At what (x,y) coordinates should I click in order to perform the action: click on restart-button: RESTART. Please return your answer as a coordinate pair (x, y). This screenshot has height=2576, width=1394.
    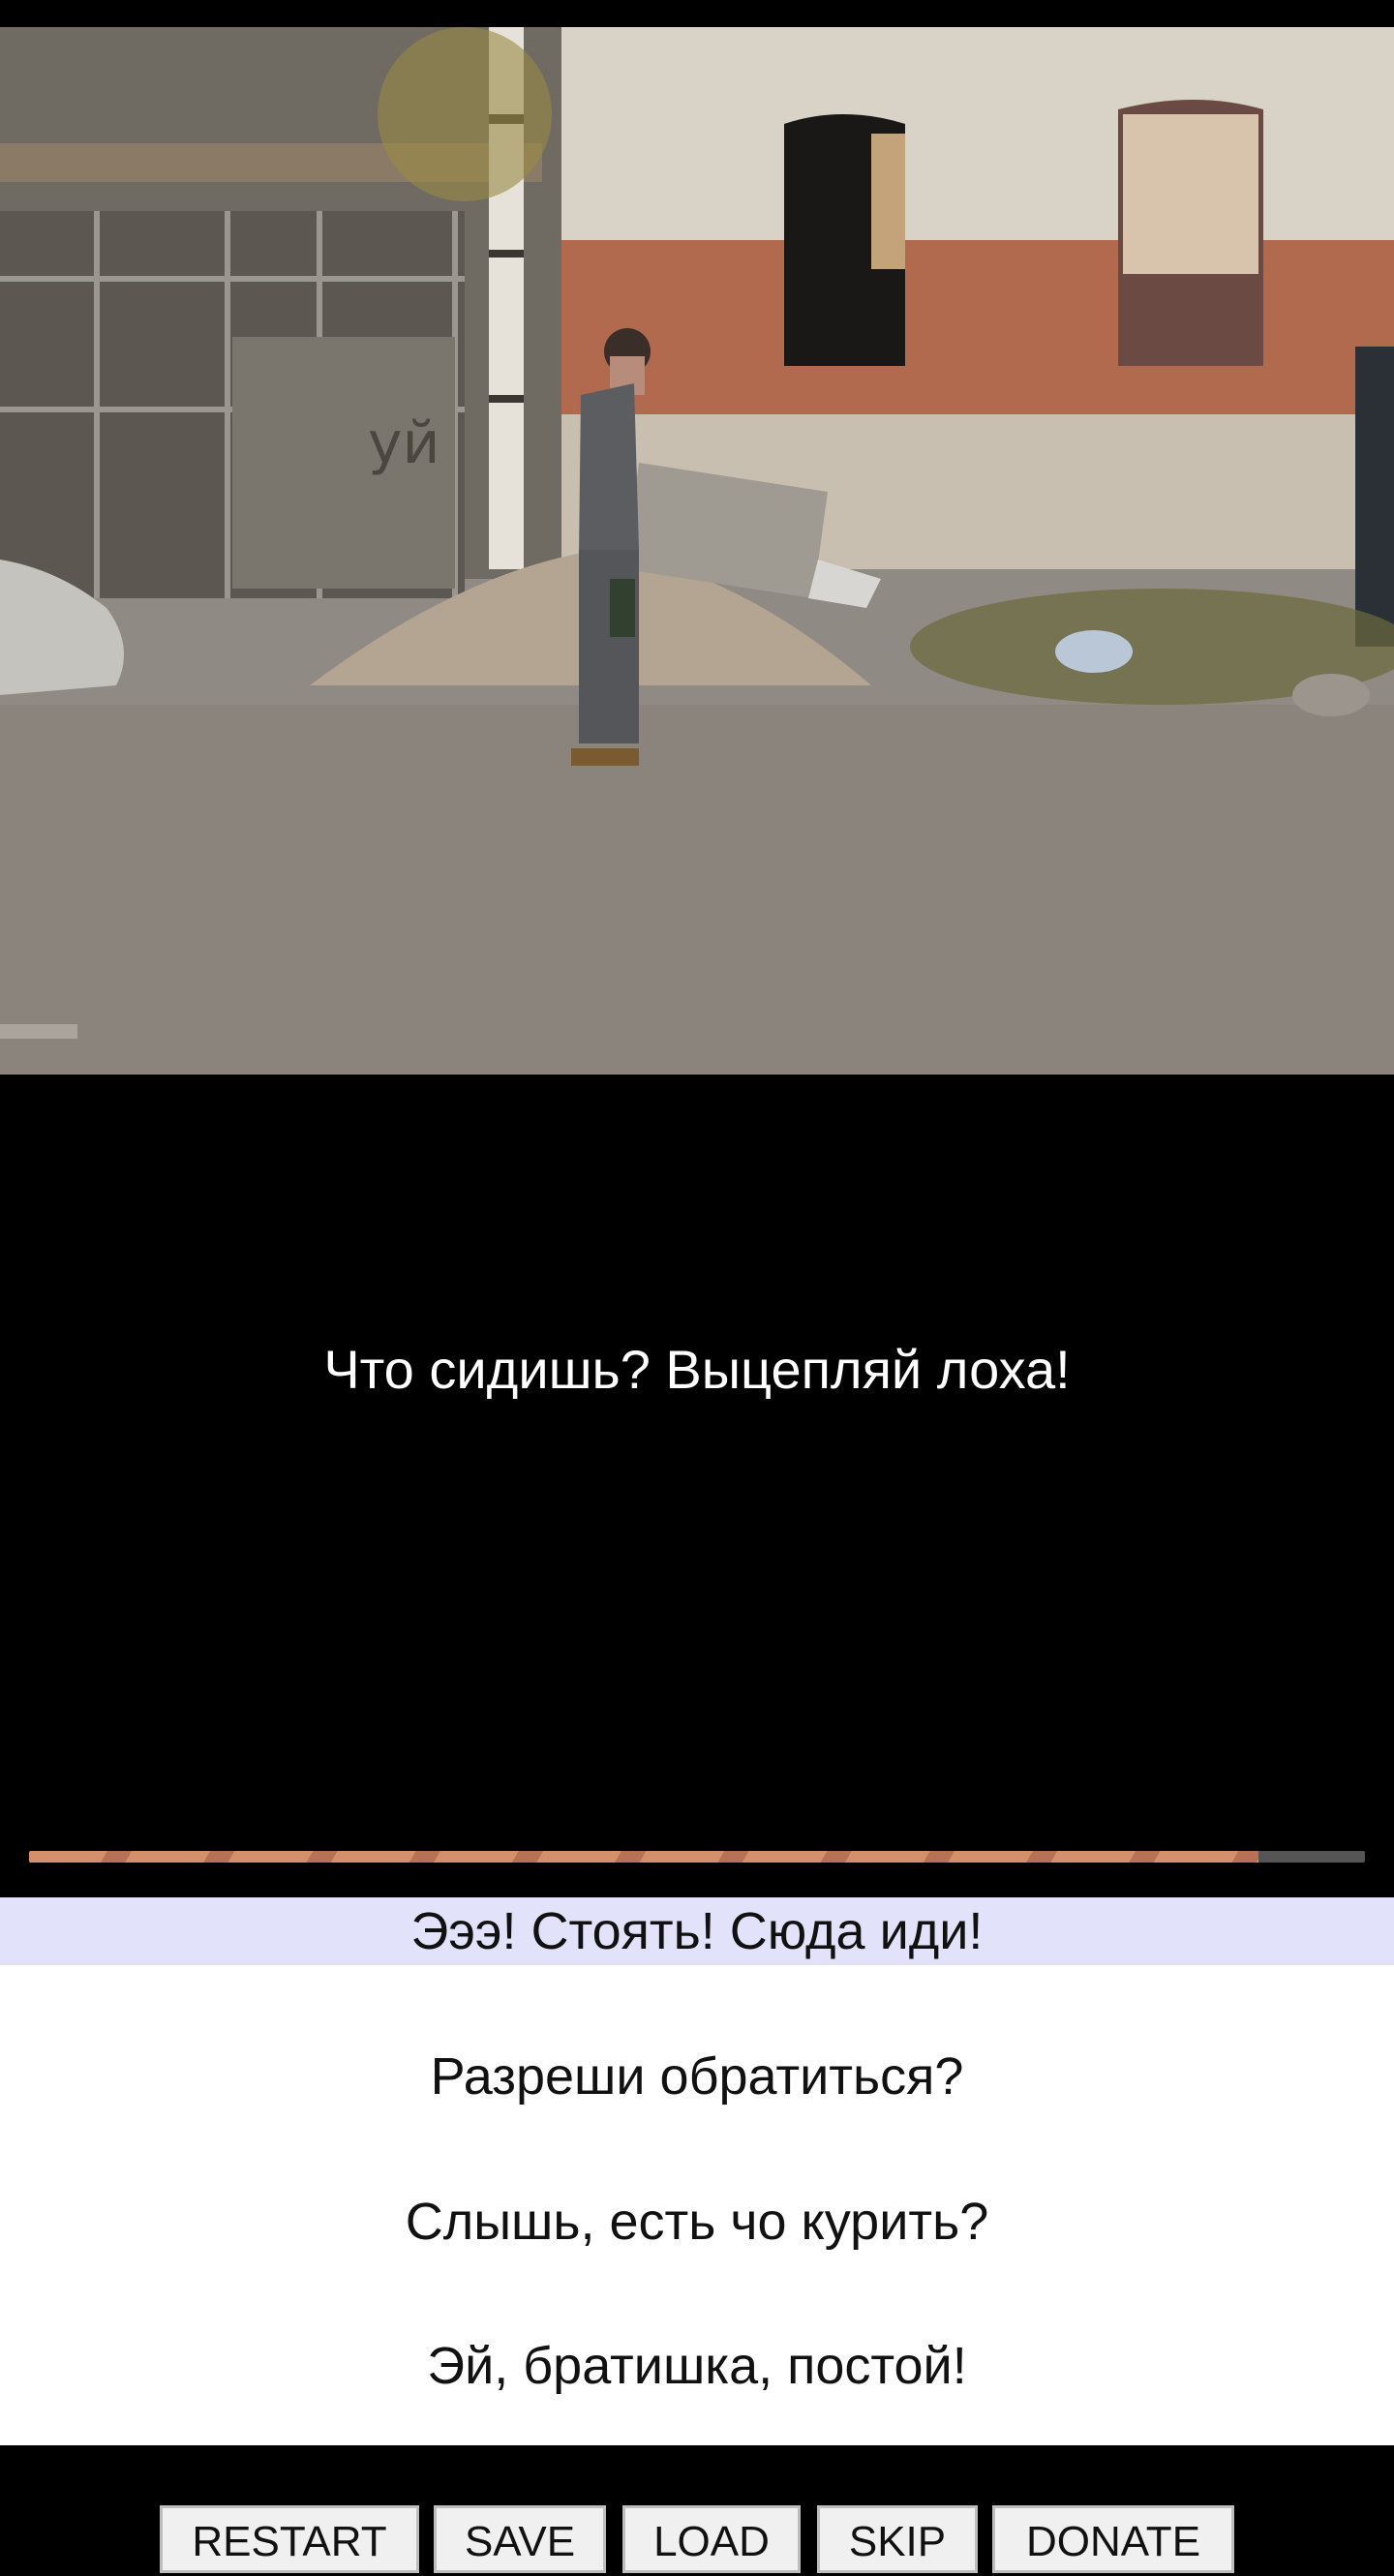
    Looking at the image, I should click on (289, 2539).